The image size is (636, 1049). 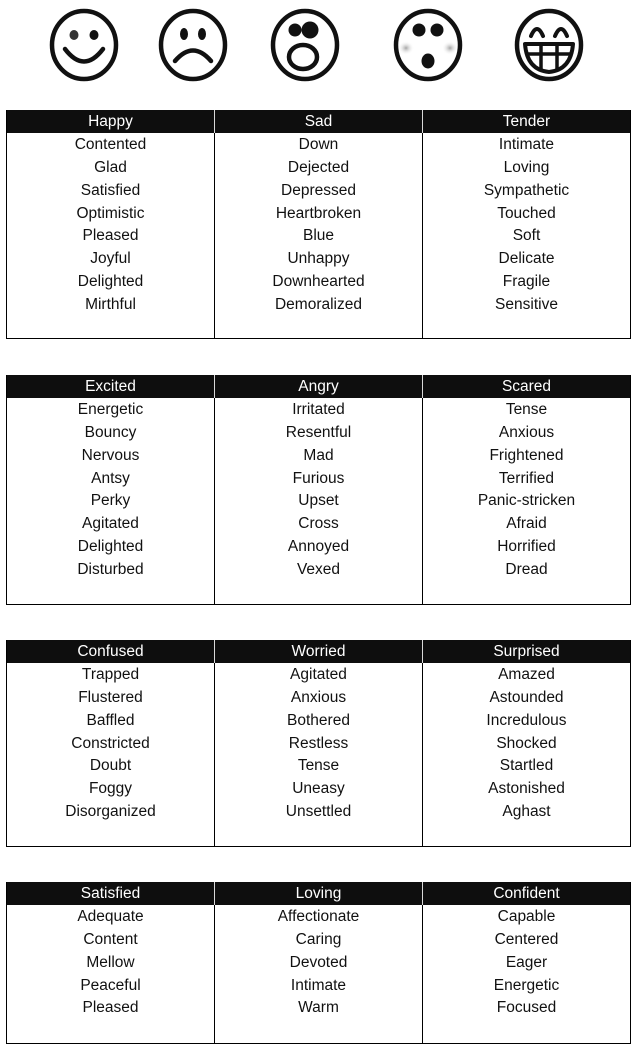 What do you see at coordinates (526, 962) in the screenshot?
I see `word-item: Eager` at bounding box center [526, 962].